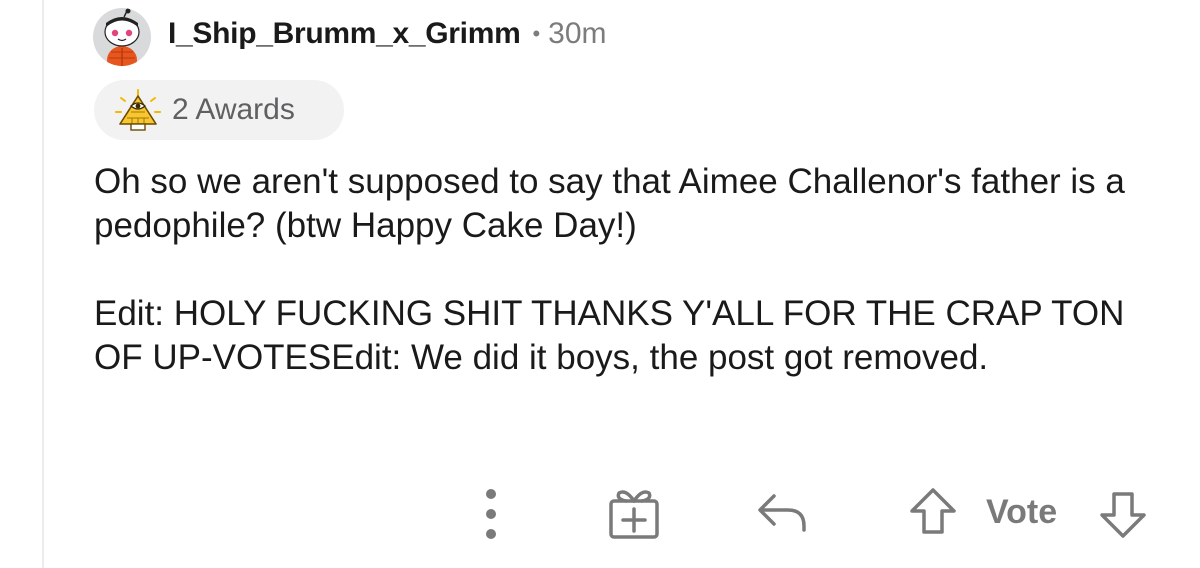 The height and width of the screenshot is (568, 1200). I want to click on awards-pill: 2 Awards, so click(219, 110).